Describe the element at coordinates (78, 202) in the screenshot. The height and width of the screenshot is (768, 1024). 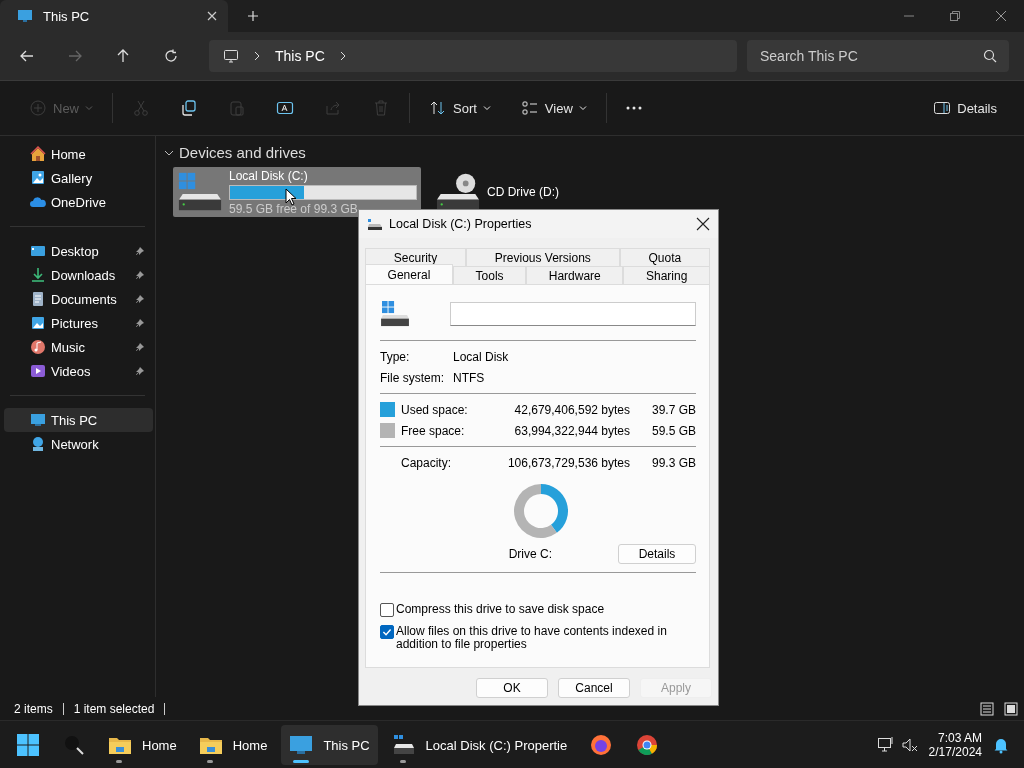
I see `sidebar-item: OneDrive` at that location.